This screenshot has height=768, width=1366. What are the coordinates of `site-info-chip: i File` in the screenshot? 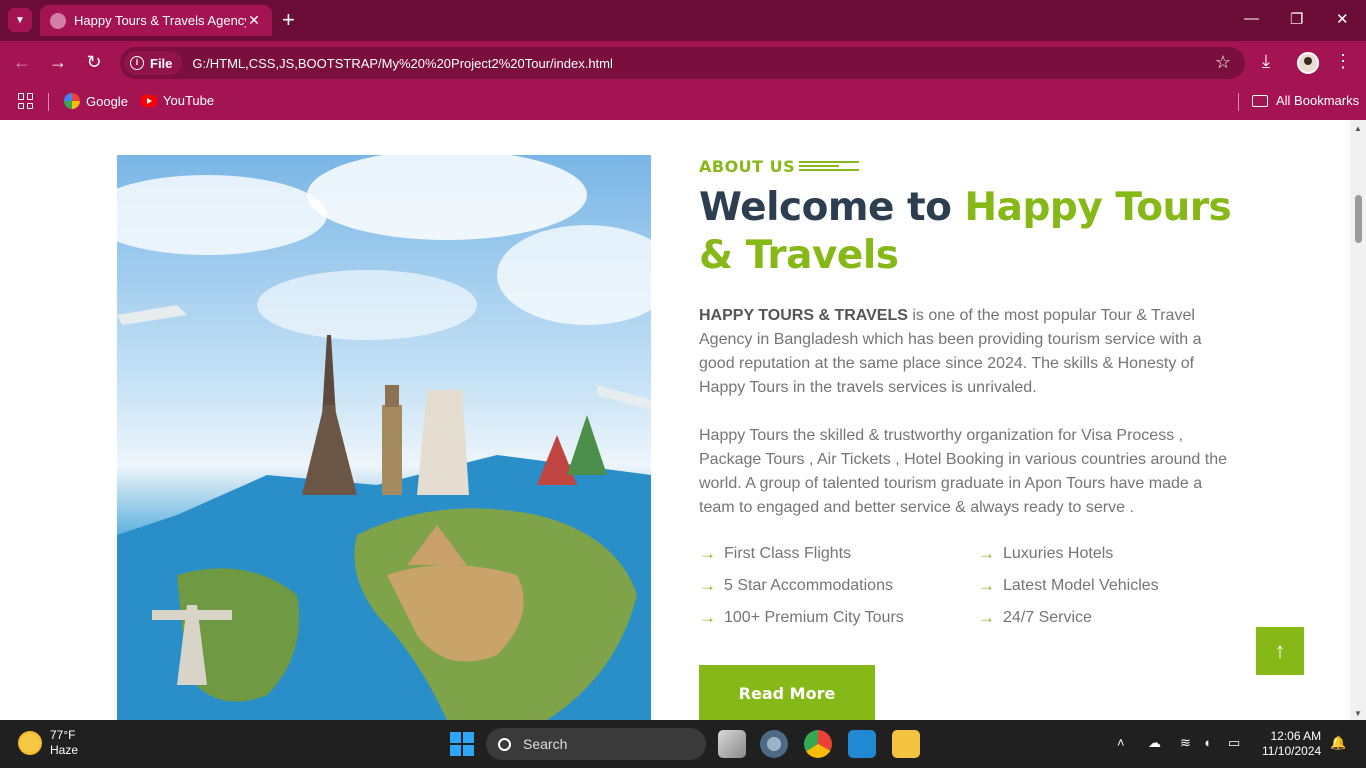 It's located at (153, 63).